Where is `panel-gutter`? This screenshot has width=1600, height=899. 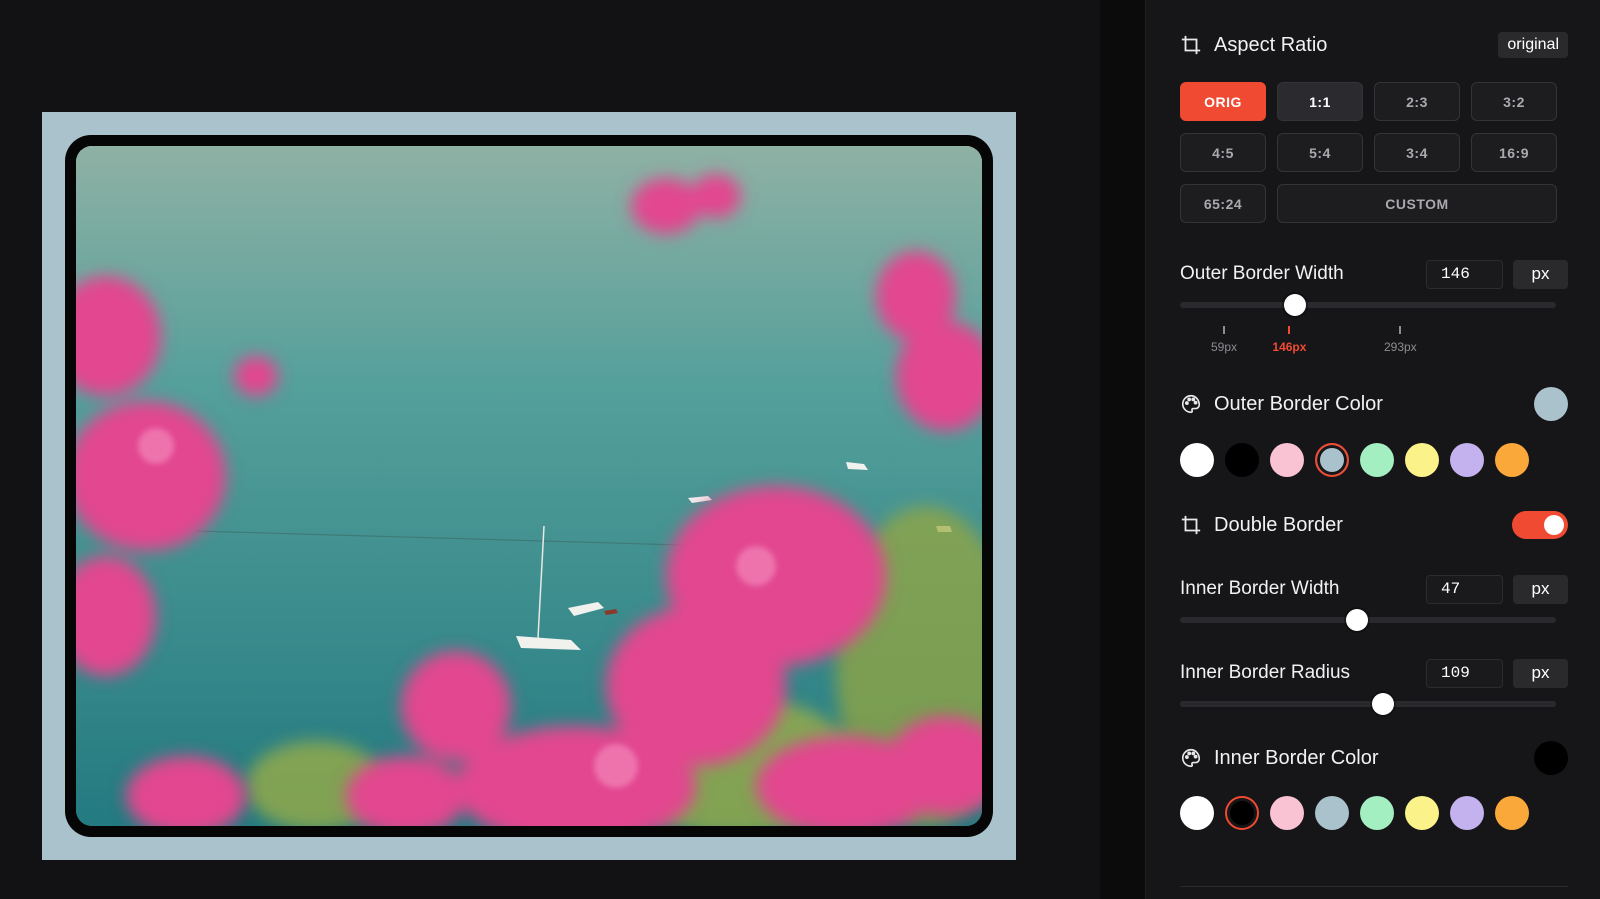 panel-gutter is located at coordinates (1122, 449).